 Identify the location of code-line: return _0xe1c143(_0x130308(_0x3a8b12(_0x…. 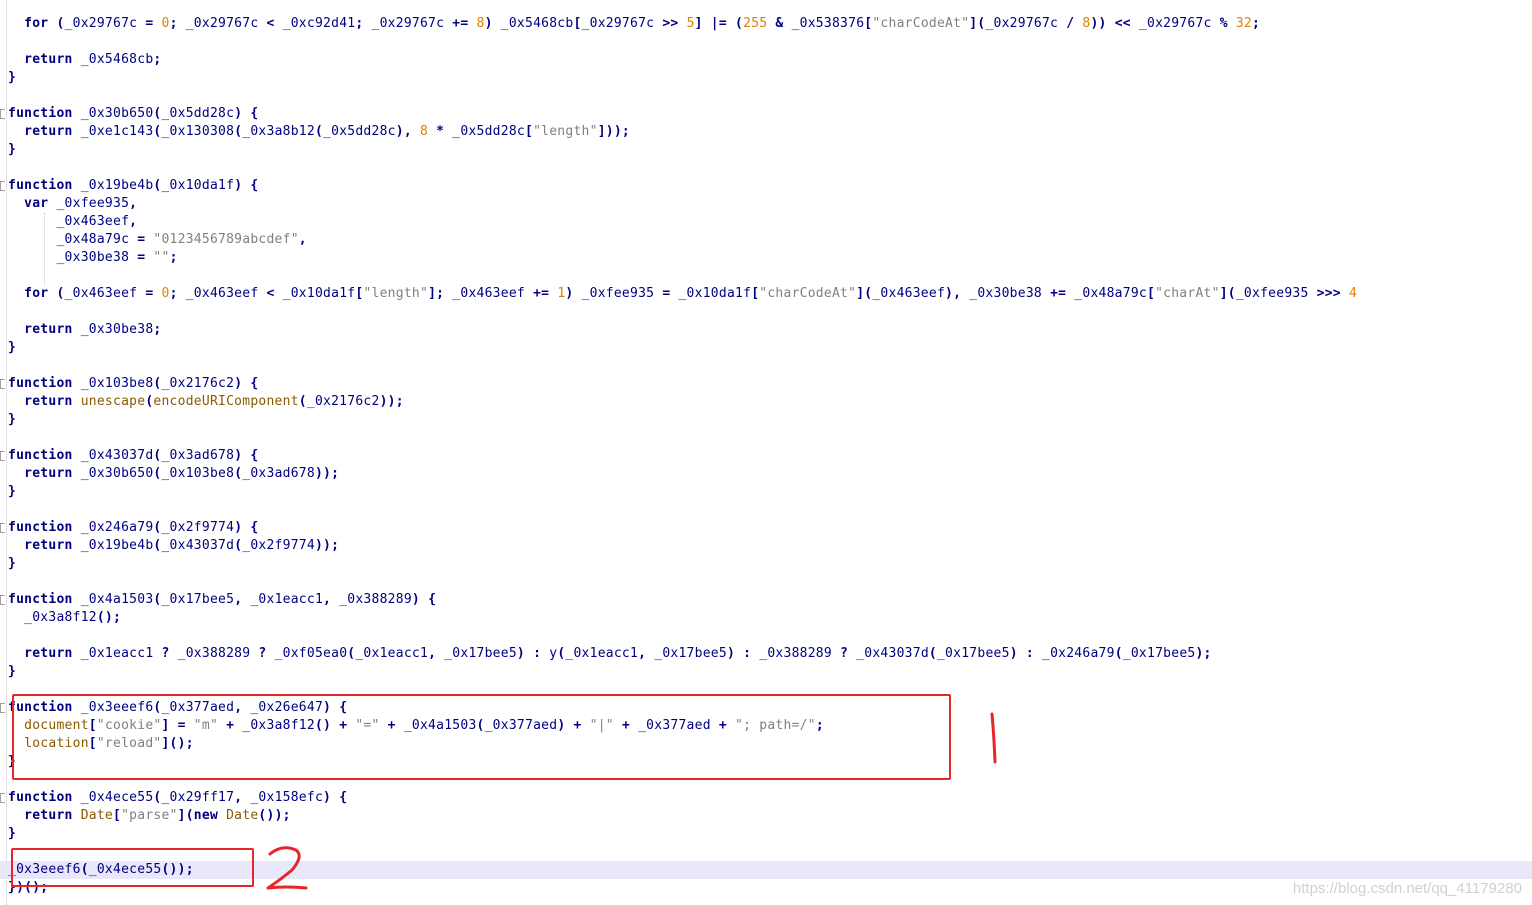
(319, 132).